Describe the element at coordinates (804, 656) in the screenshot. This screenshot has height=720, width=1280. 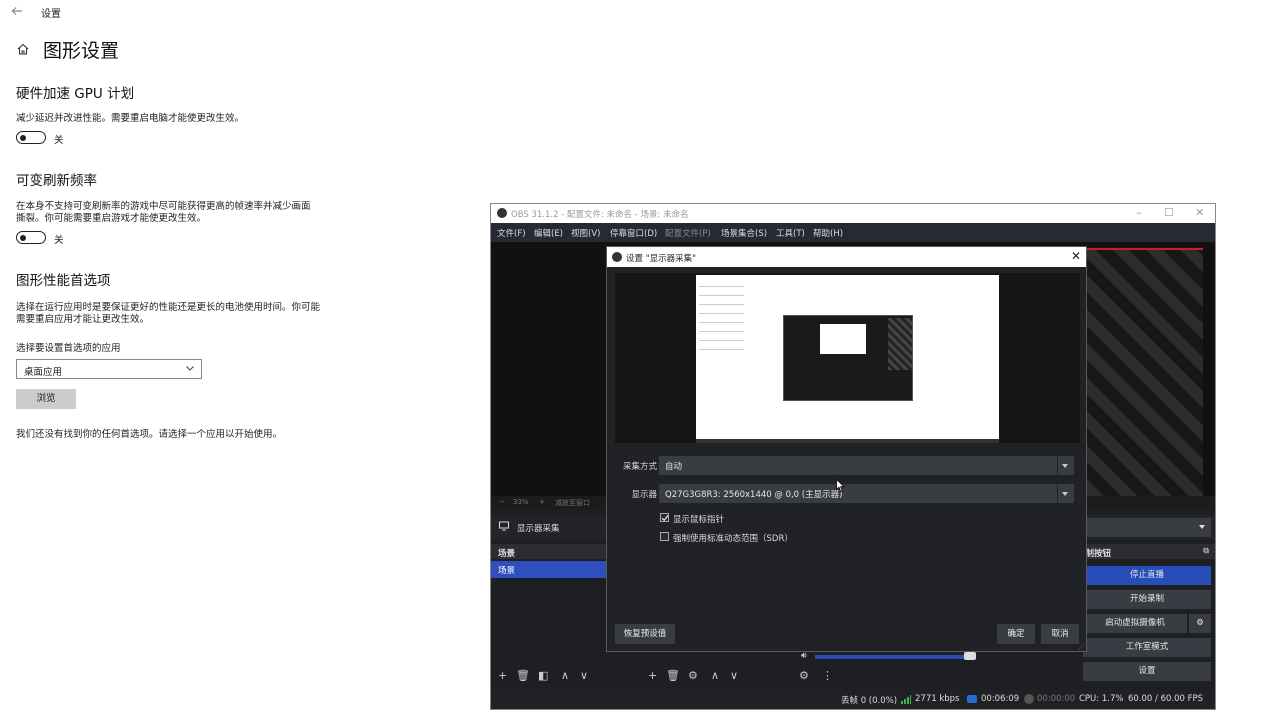
I see `speaker-icon: 🔊︎` at that location.